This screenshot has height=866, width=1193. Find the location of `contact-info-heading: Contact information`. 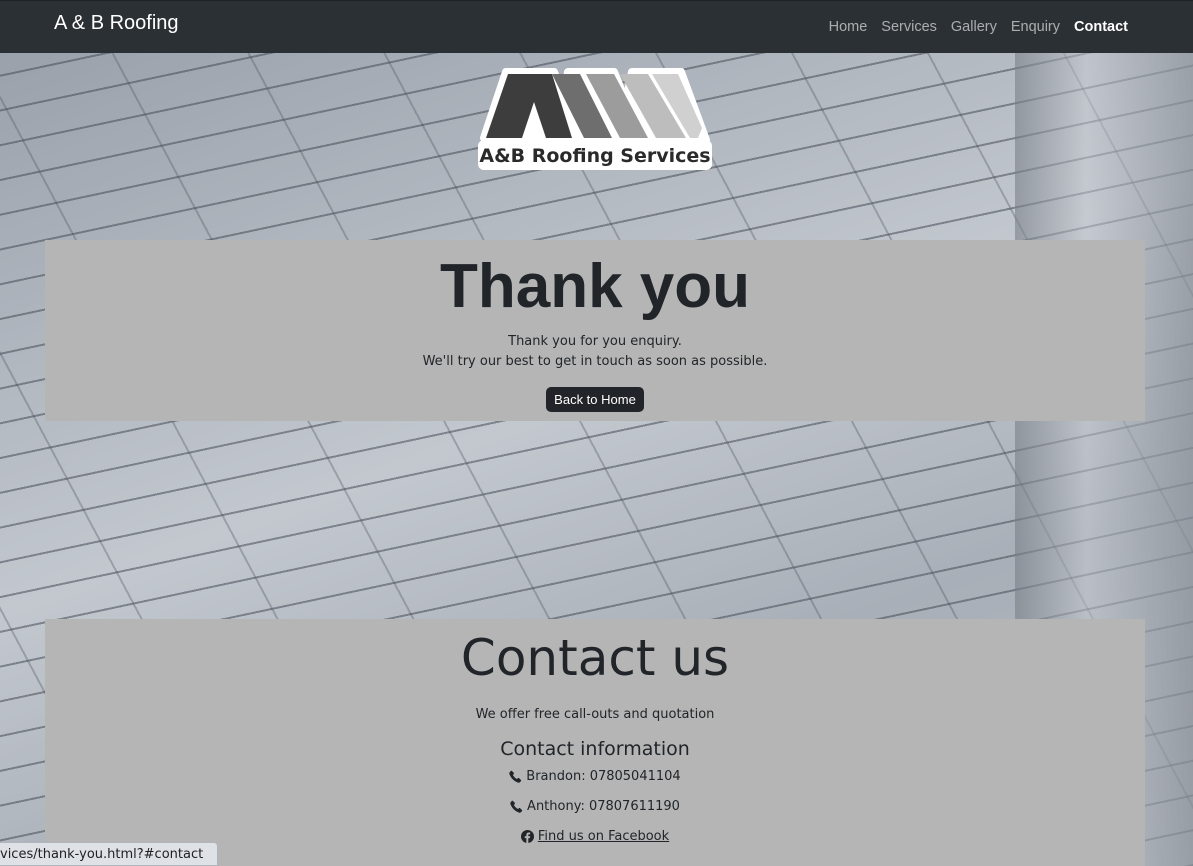

contact-info-heading: Contact information is located at coordinates (595, 749).